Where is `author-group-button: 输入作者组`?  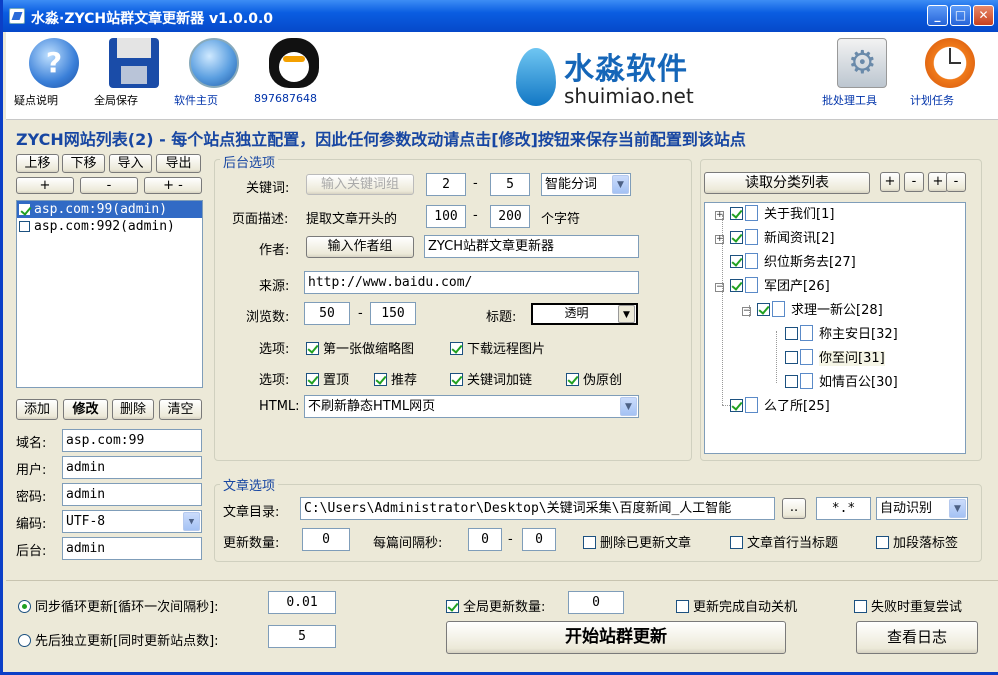
author-group-button: 输入作者组 is located at coordinates (360, 247).